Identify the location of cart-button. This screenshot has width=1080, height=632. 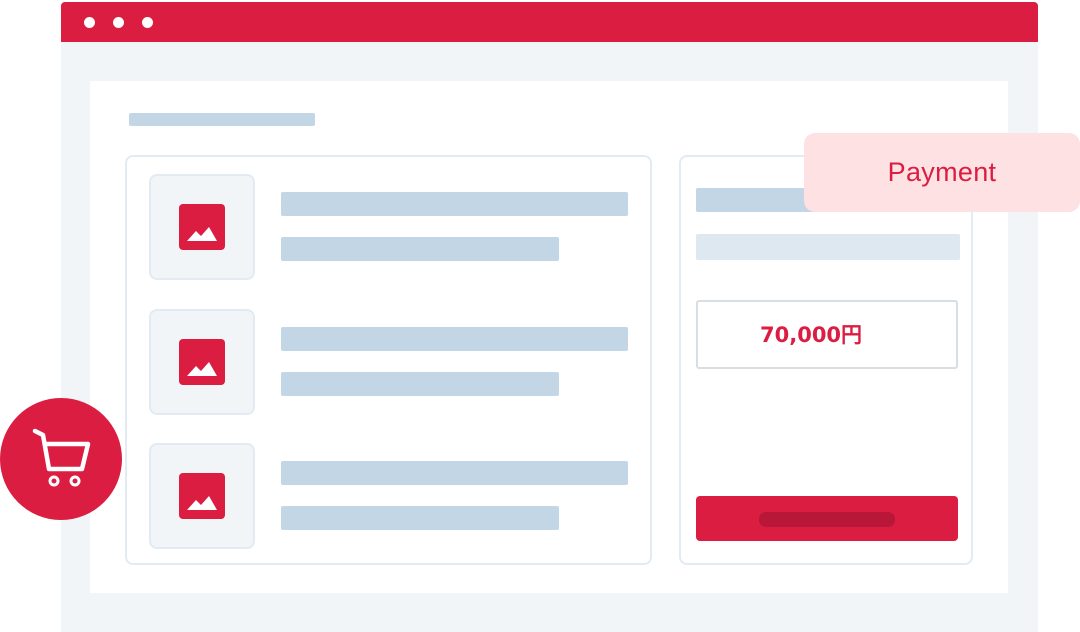
(61, 459).